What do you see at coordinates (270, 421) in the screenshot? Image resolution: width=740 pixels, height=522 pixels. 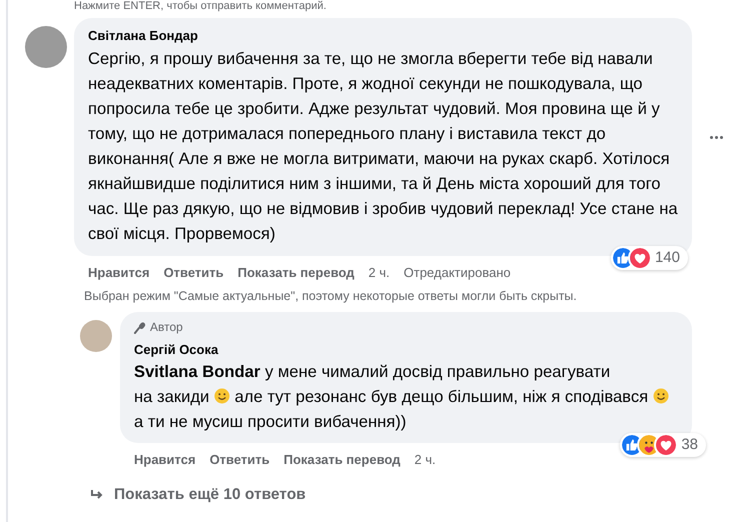 I see `reply-text: а ти не мусиш просити вибачення))` at bounding box center [270, 421].